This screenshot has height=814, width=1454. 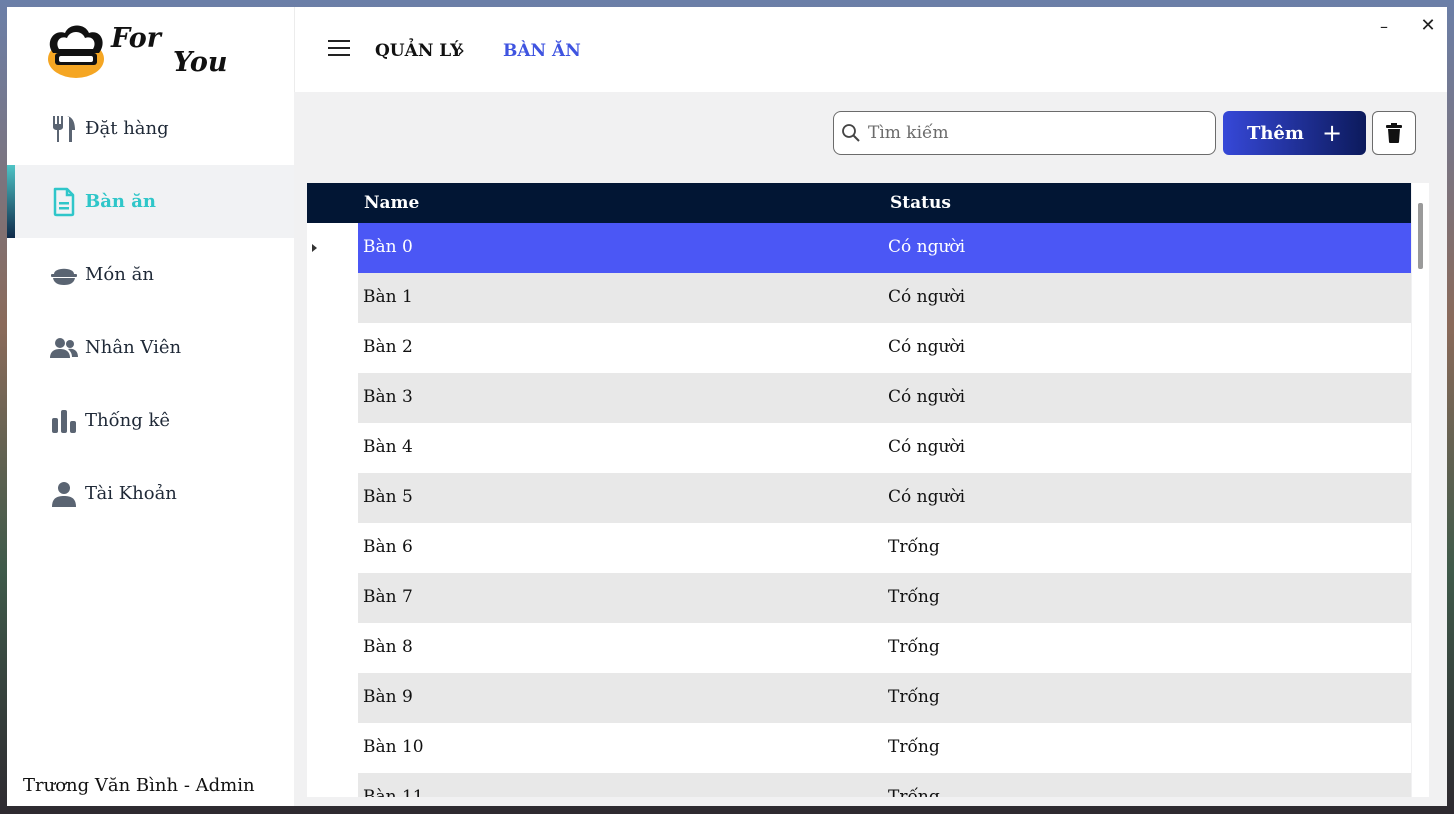 I want to click on grid-header: Name Status, so click(x=859, y=203).